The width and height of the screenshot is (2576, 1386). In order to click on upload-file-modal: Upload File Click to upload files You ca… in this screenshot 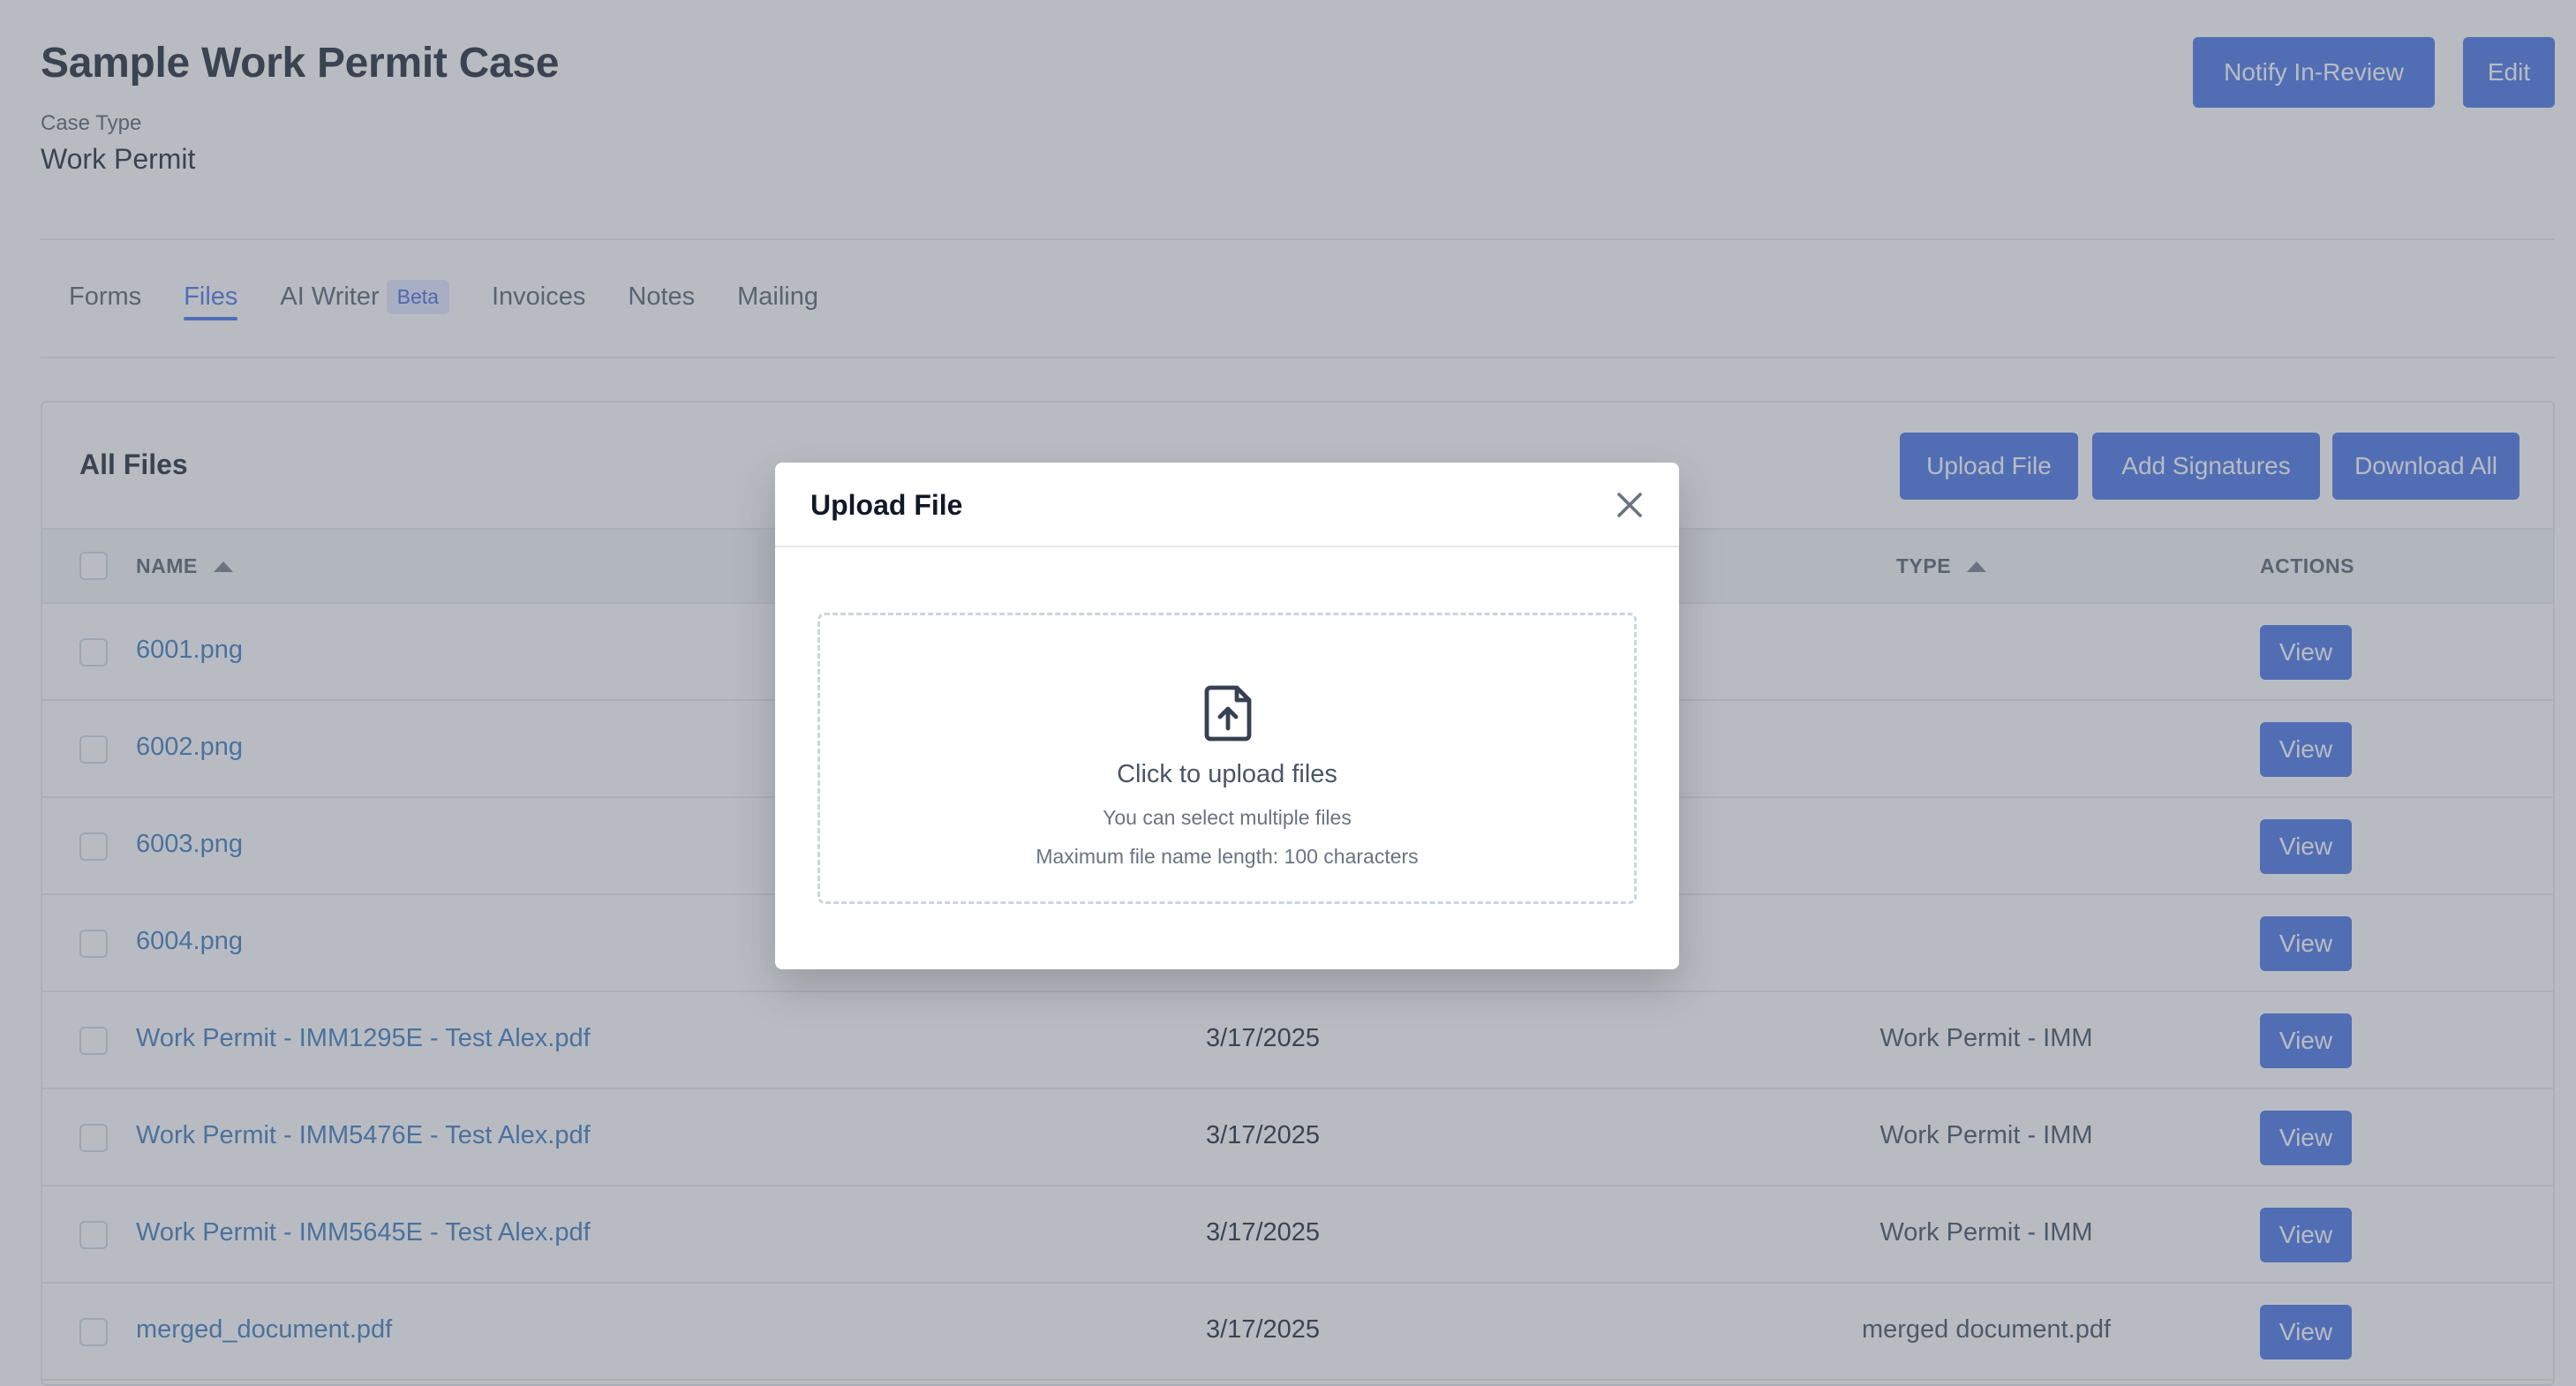, I will do `click(1227, 716)`.